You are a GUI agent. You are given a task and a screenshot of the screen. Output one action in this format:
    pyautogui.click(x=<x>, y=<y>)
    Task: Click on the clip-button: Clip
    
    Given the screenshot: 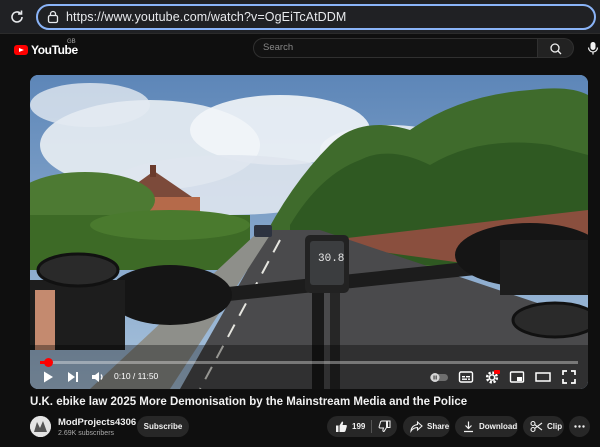 What is the action you would take?
    pyautogui.click(x=543, y=426)
    